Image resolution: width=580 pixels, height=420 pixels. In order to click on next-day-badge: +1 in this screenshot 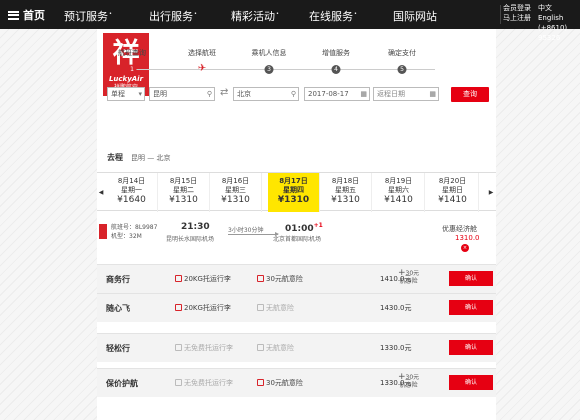, I will do `click(318, 225)`.